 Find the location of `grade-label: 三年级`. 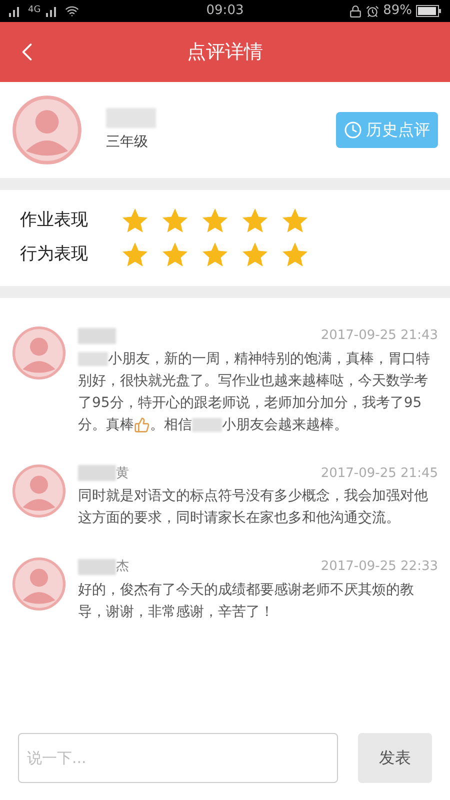

grade-label: 三年级 is located at coordinates (127, 142).